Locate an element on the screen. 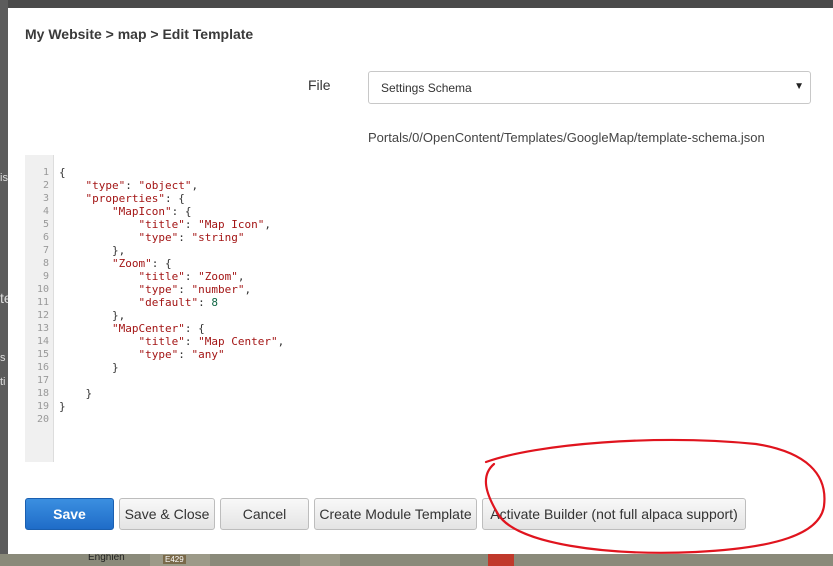 The width and height of the screenshot is (833, 566). line-number: 1 is located at coordinates (45, 172).